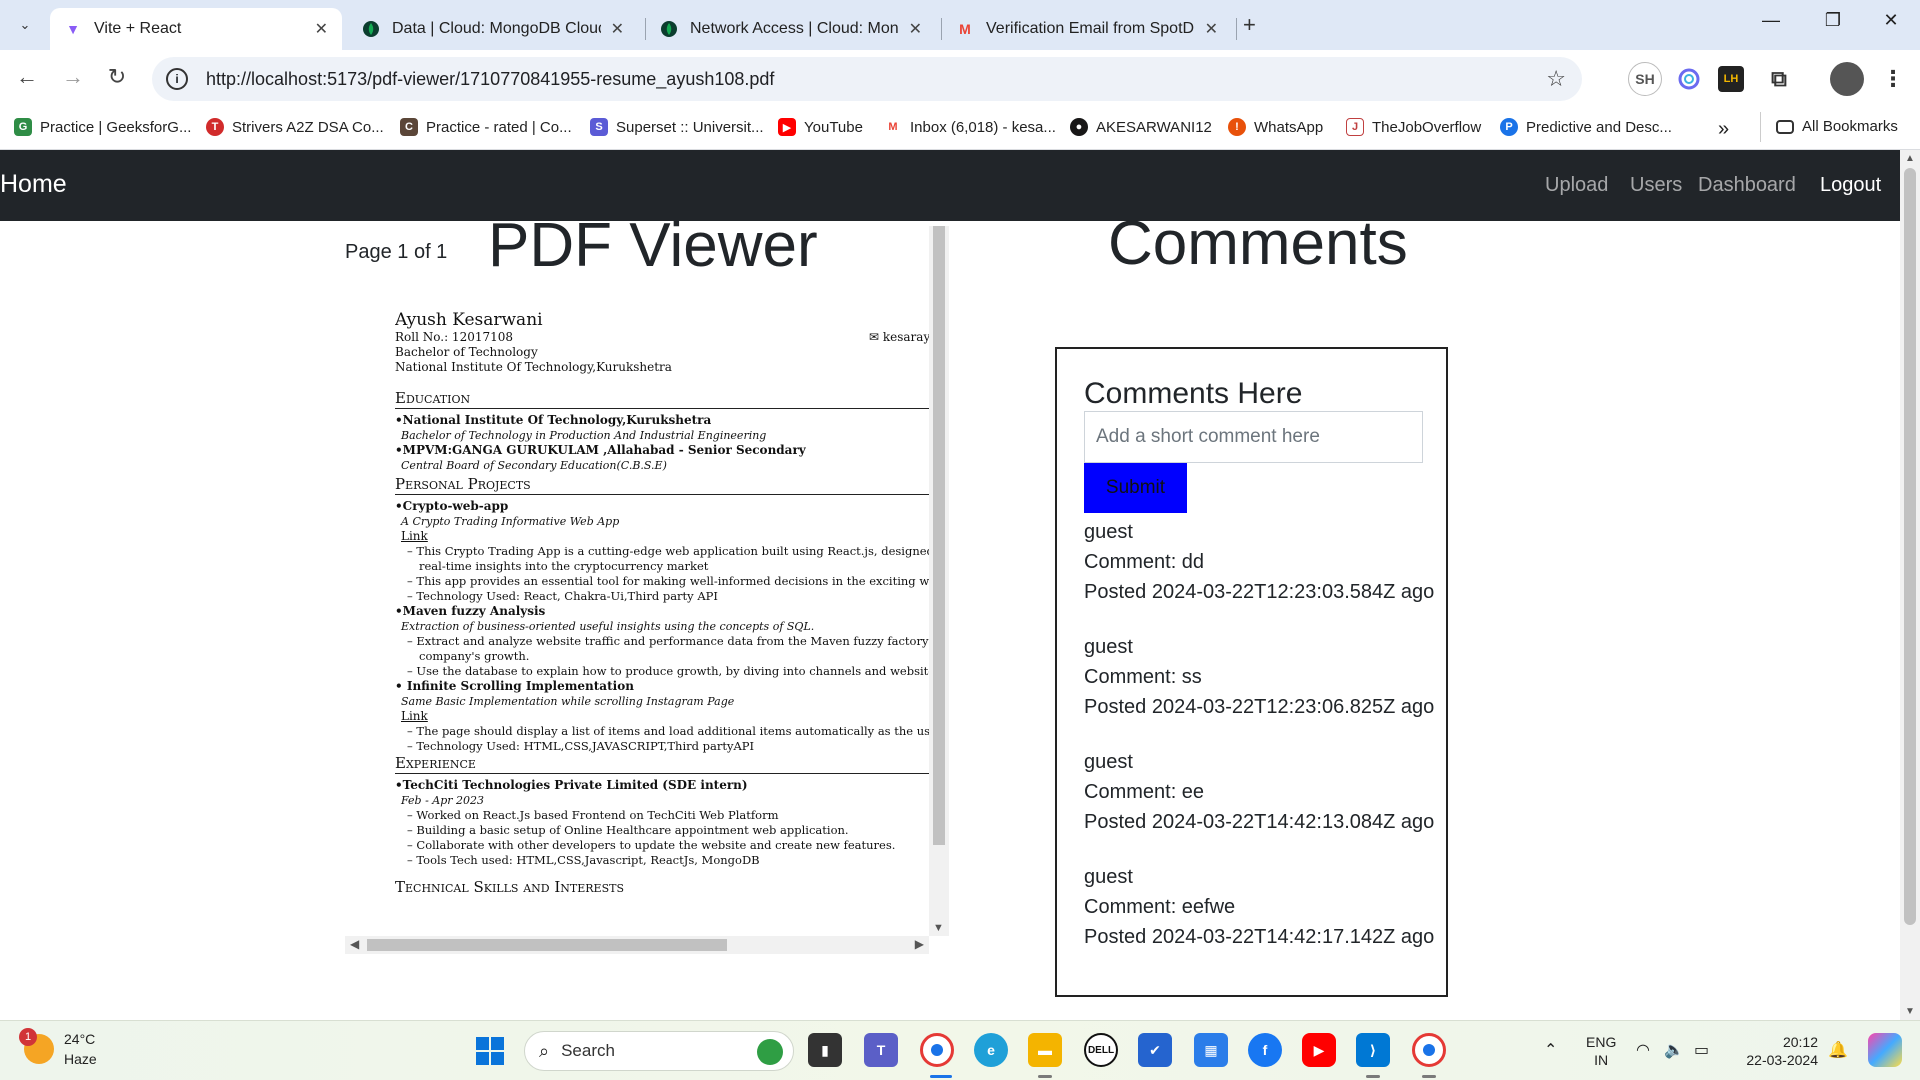  What do you see at coordinates (659, 1051) in the screenshot?
I see `taskbar-search: ⌕ Search` at bounding box center [659, 1051].